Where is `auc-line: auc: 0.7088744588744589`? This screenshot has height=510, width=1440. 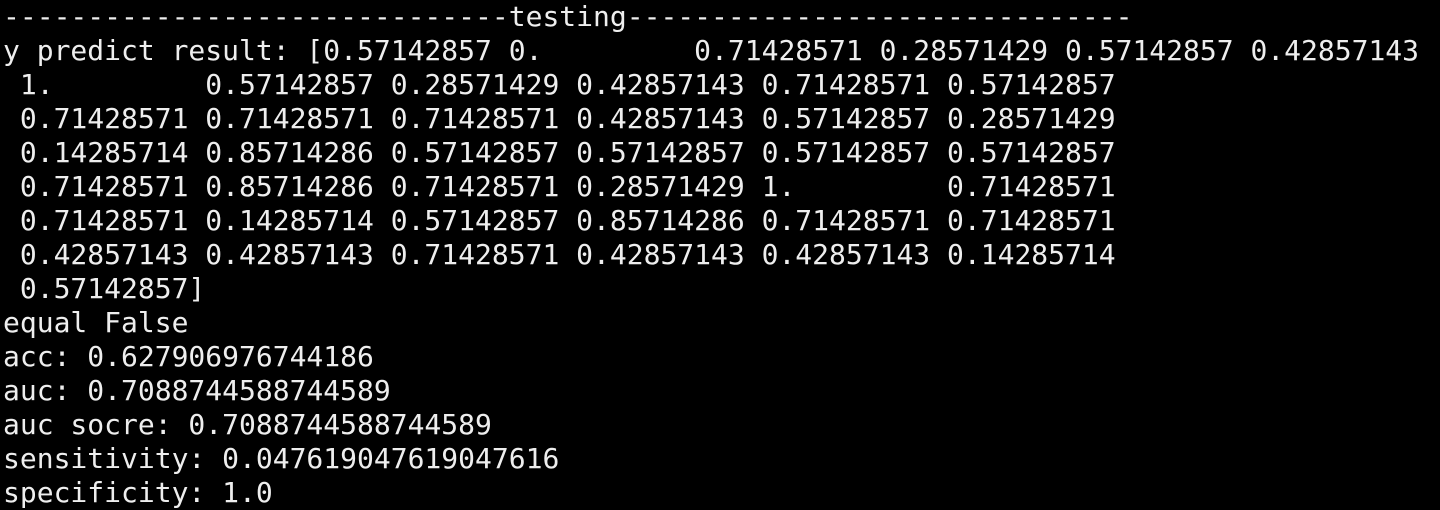
auc-line: auc: 0.7088744588744589 is located at coordinates (197, 390).